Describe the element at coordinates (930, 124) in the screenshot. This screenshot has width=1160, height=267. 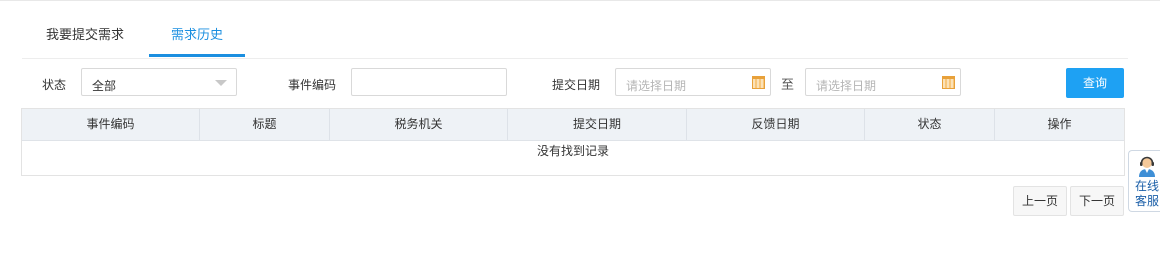
I see `column-header-status: 状态` at that location.